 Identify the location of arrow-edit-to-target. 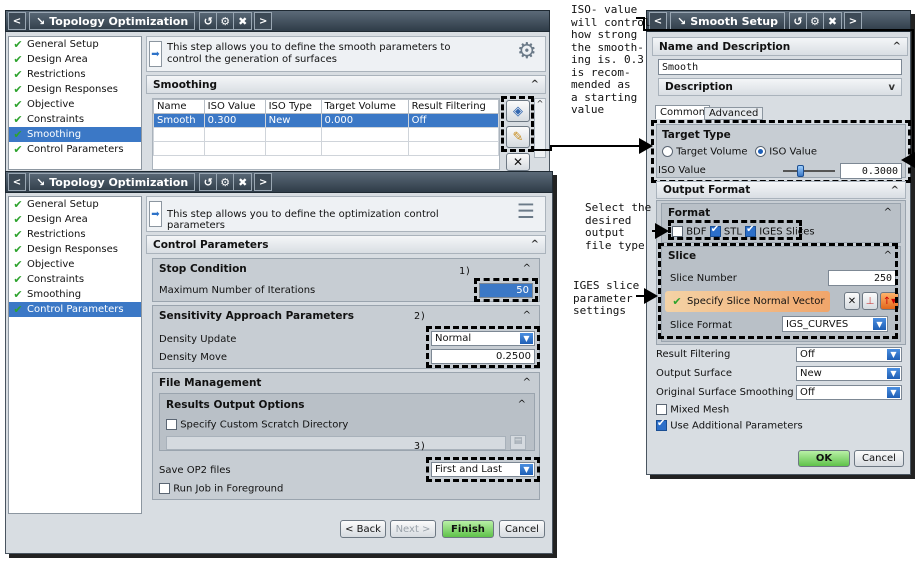
(593, 146).